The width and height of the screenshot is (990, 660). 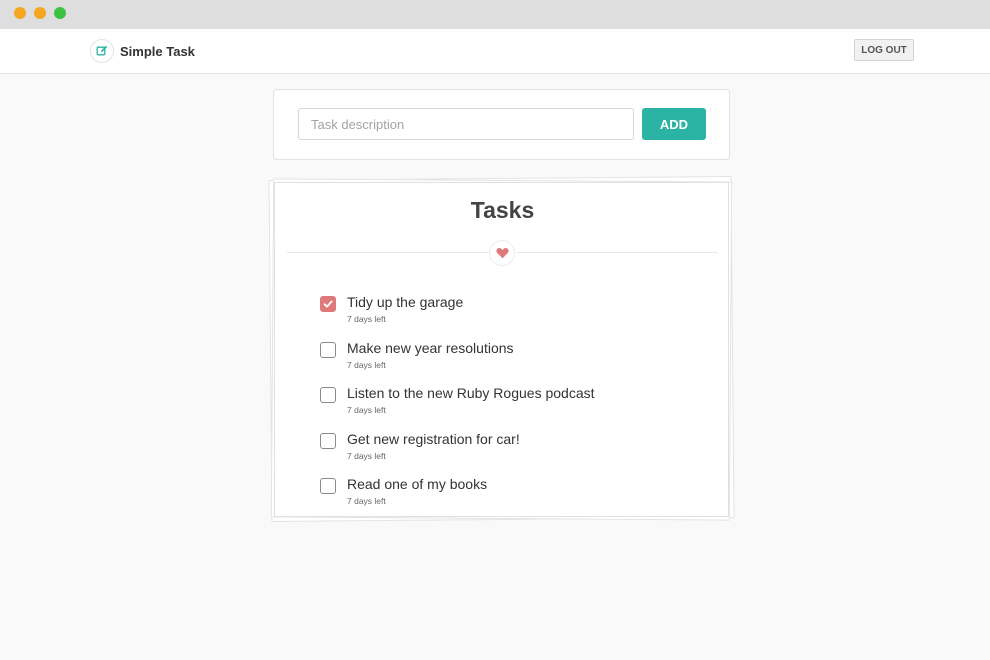 I want to click on window-close-button, so click(x=20, y=13).